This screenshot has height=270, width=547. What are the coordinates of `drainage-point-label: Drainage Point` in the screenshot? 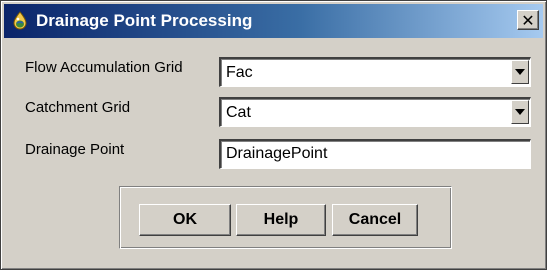 It's located at (75, 149).